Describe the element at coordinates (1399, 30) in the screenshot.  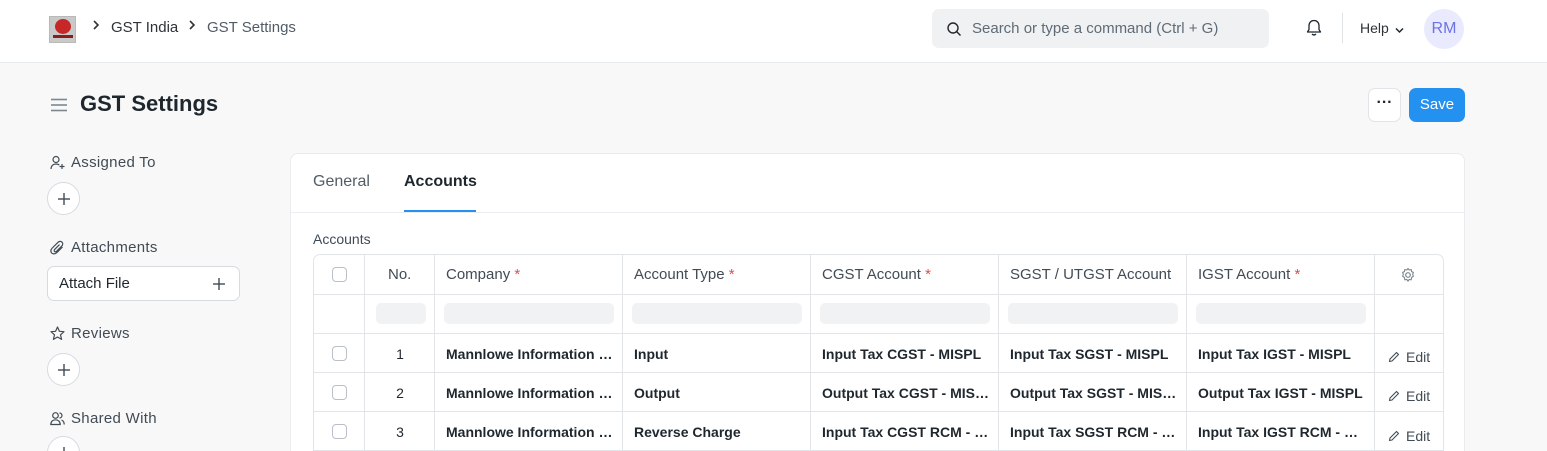
I see `chevron-down-icon` at that location.